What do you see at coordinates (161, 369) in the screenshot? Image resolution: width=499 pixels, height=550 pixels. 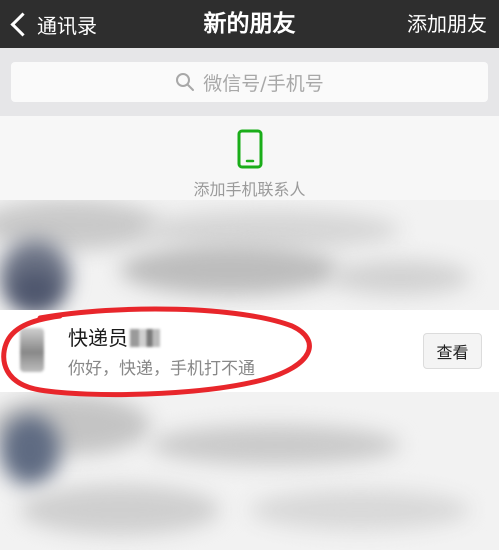 I see `friend-message: 你好，快递，手机打不通` at bounding box center [161, 369].